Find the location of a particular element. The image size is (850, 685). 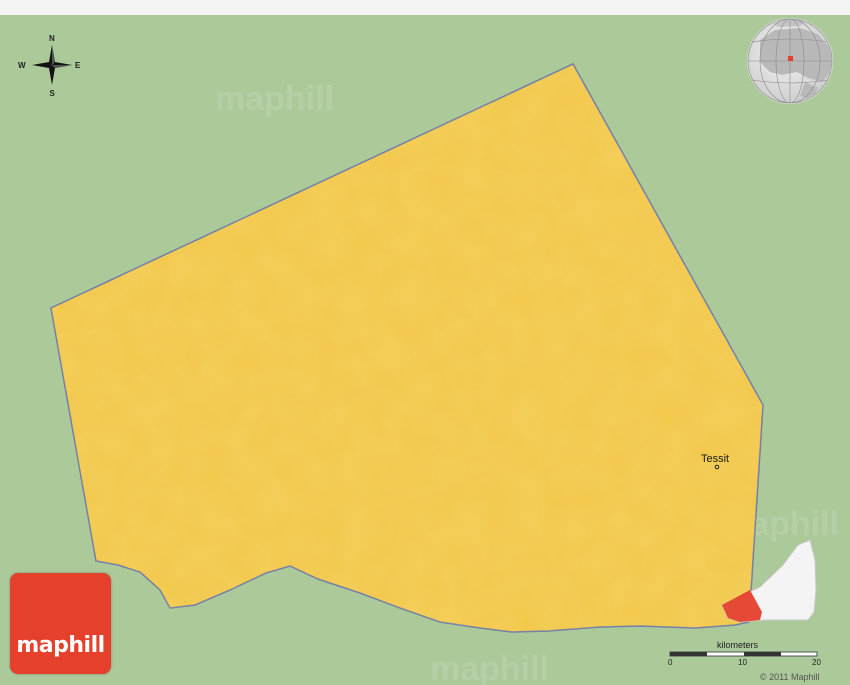

scale-tick-2: 20 is located at coordinates (816, 662).